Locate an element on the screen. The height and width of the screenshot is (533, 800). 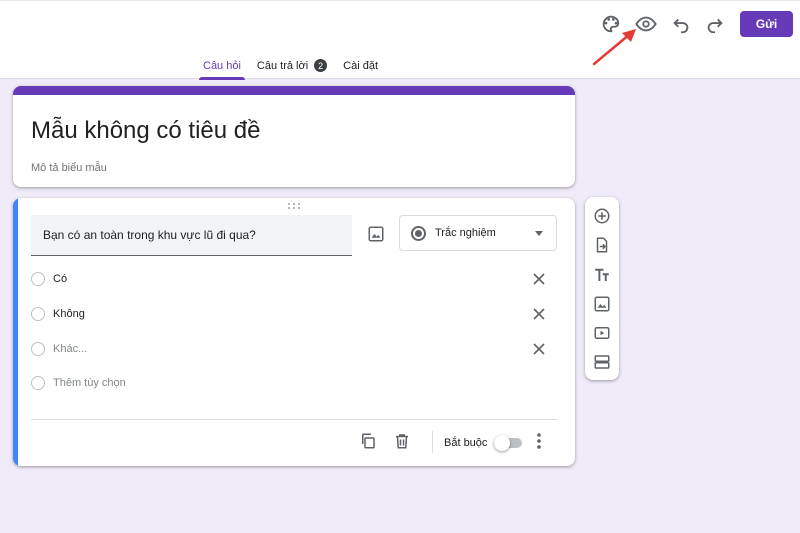
tab-settings-label: Cài đặt is located at coordinates (361, 66).